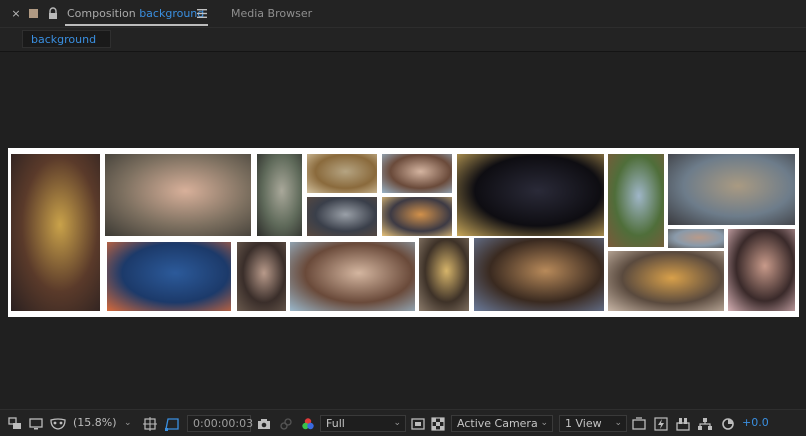 This screenshot has width=806, height=436. What do you see at coordinates (666, 281) in the screenshot?
I see `photo-girl-yellow-car` at bounding box center [666, 281].